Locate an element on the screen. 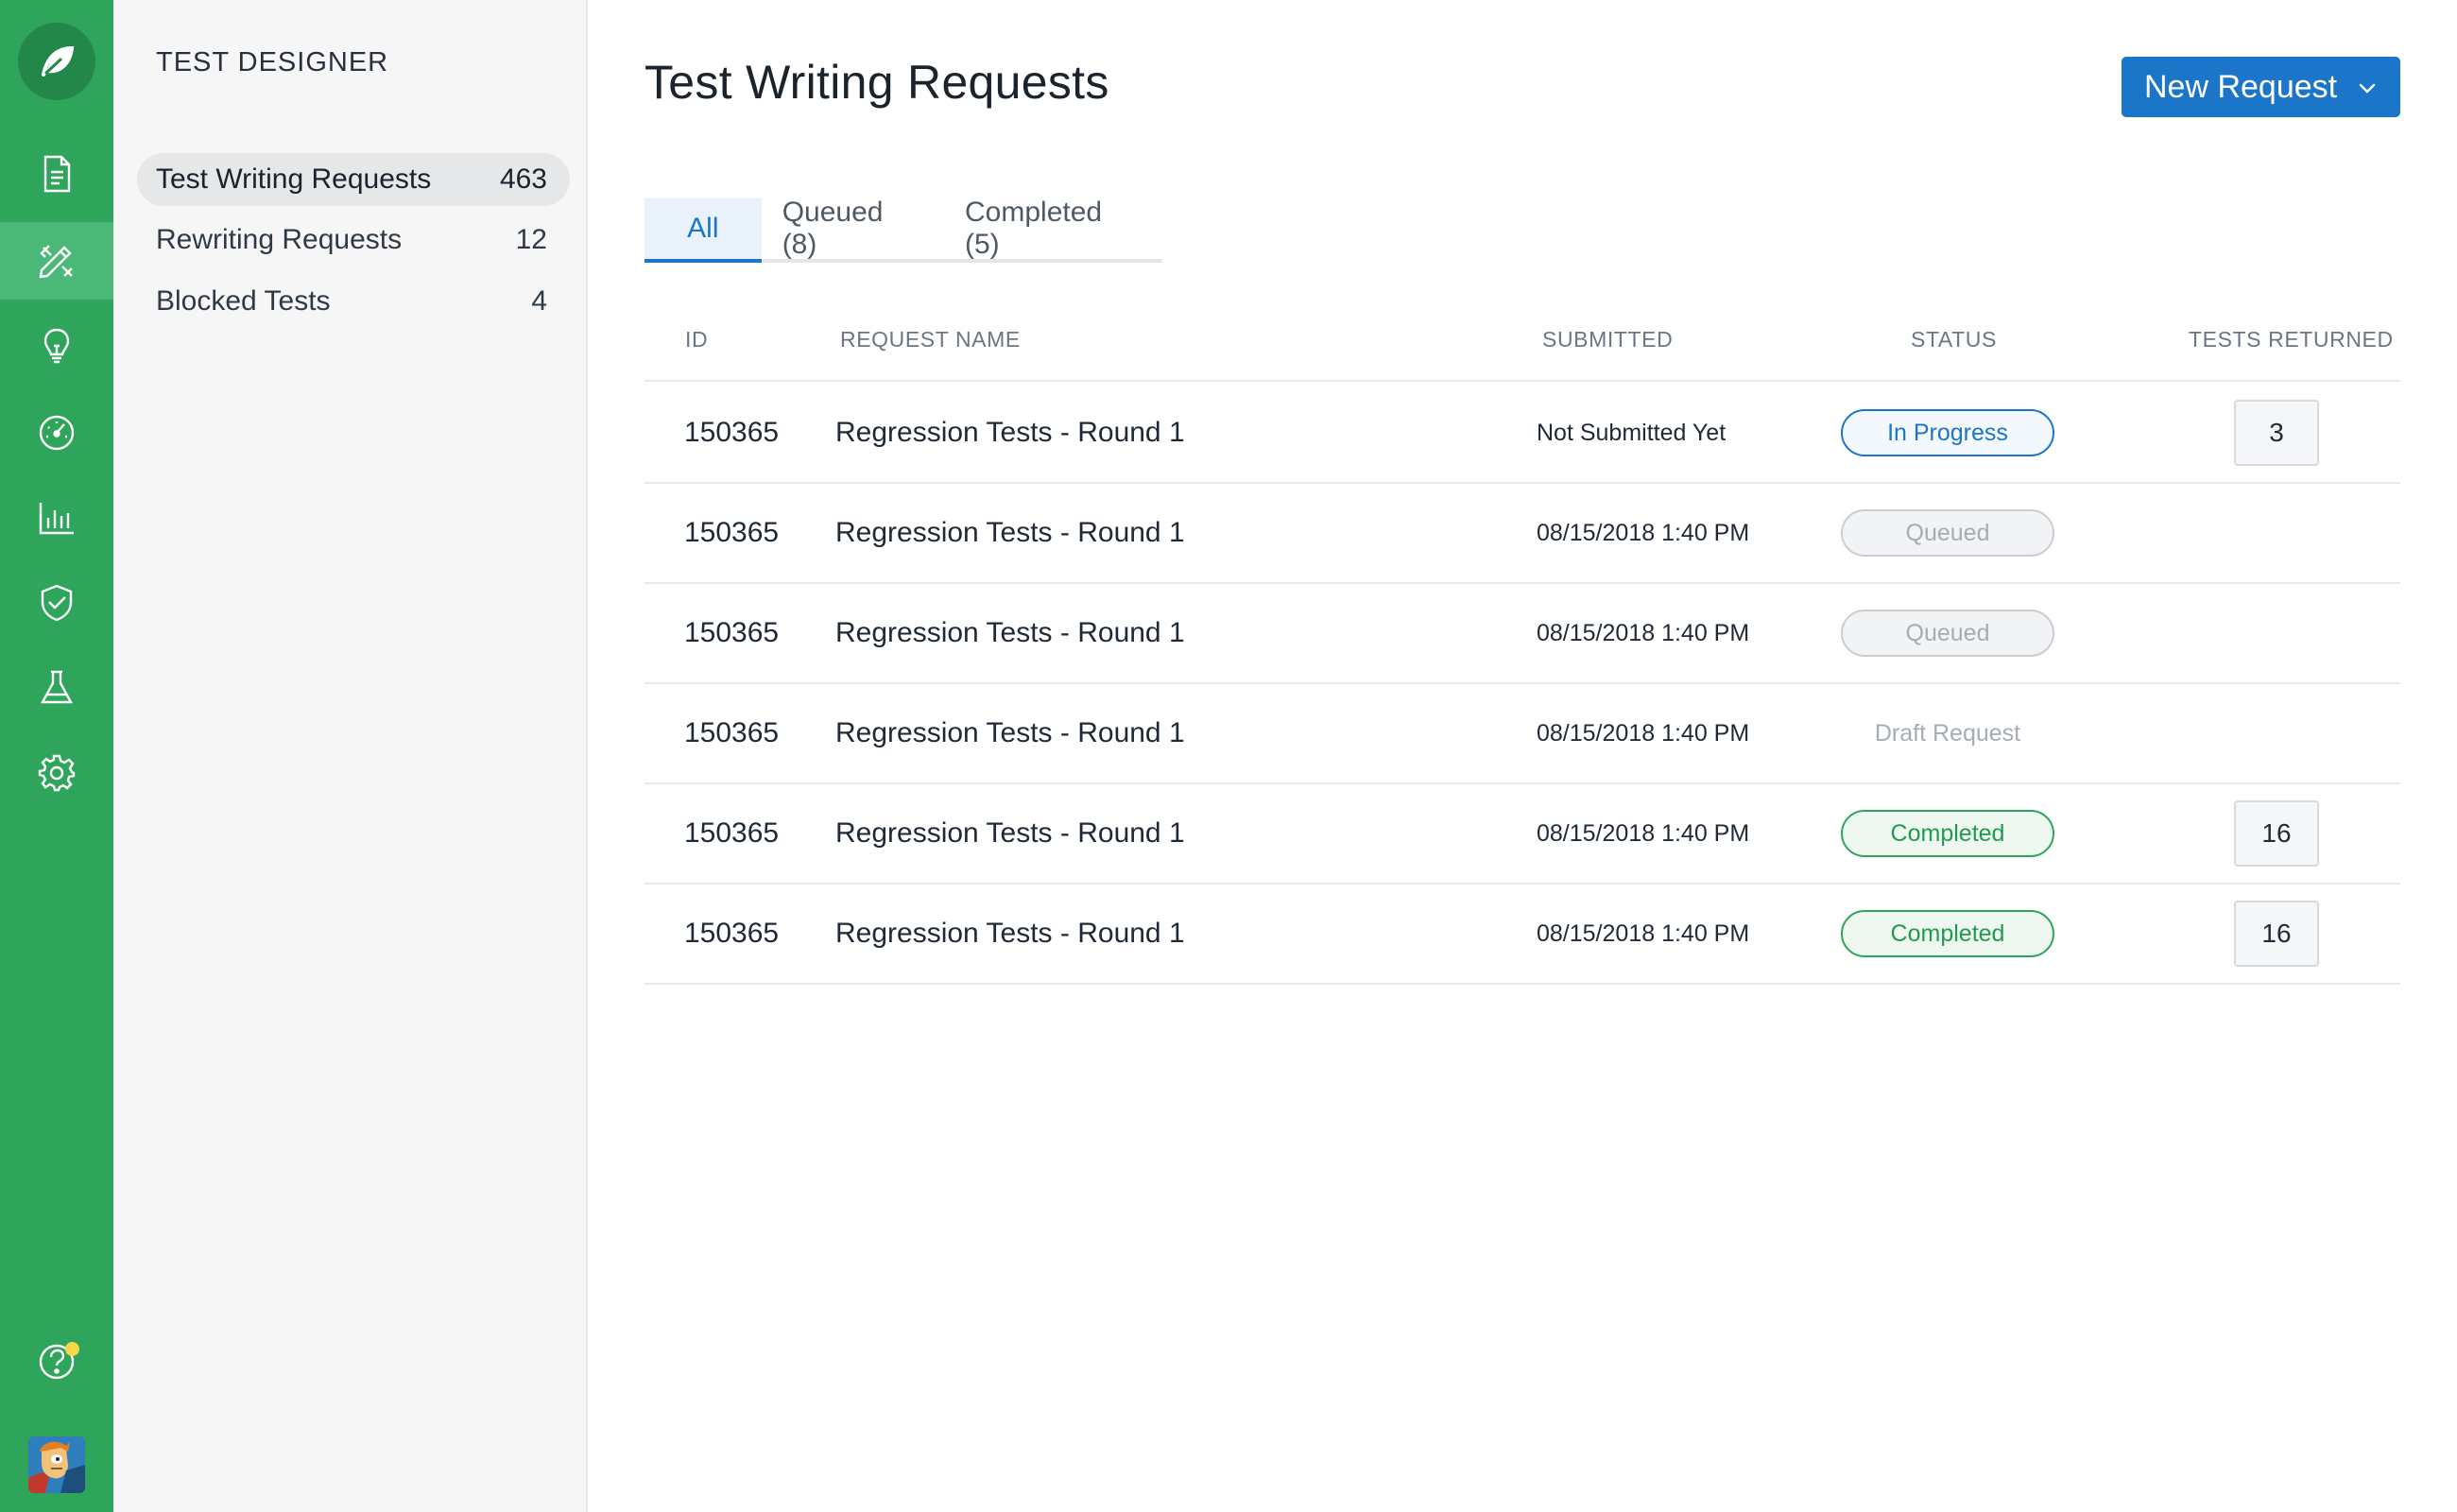 The image size is (2457, 1512). column-header-submitted: SUBMITTED is located at coordinates (1607, 339).